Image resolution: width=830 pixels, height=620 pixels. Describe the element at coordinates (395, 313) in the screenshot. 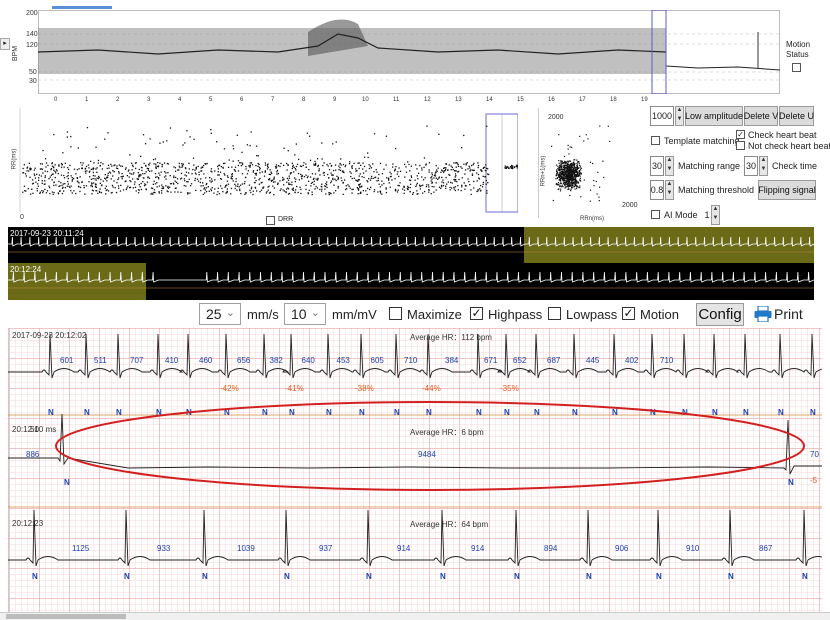

I see `maximize-checkbox` at that location.